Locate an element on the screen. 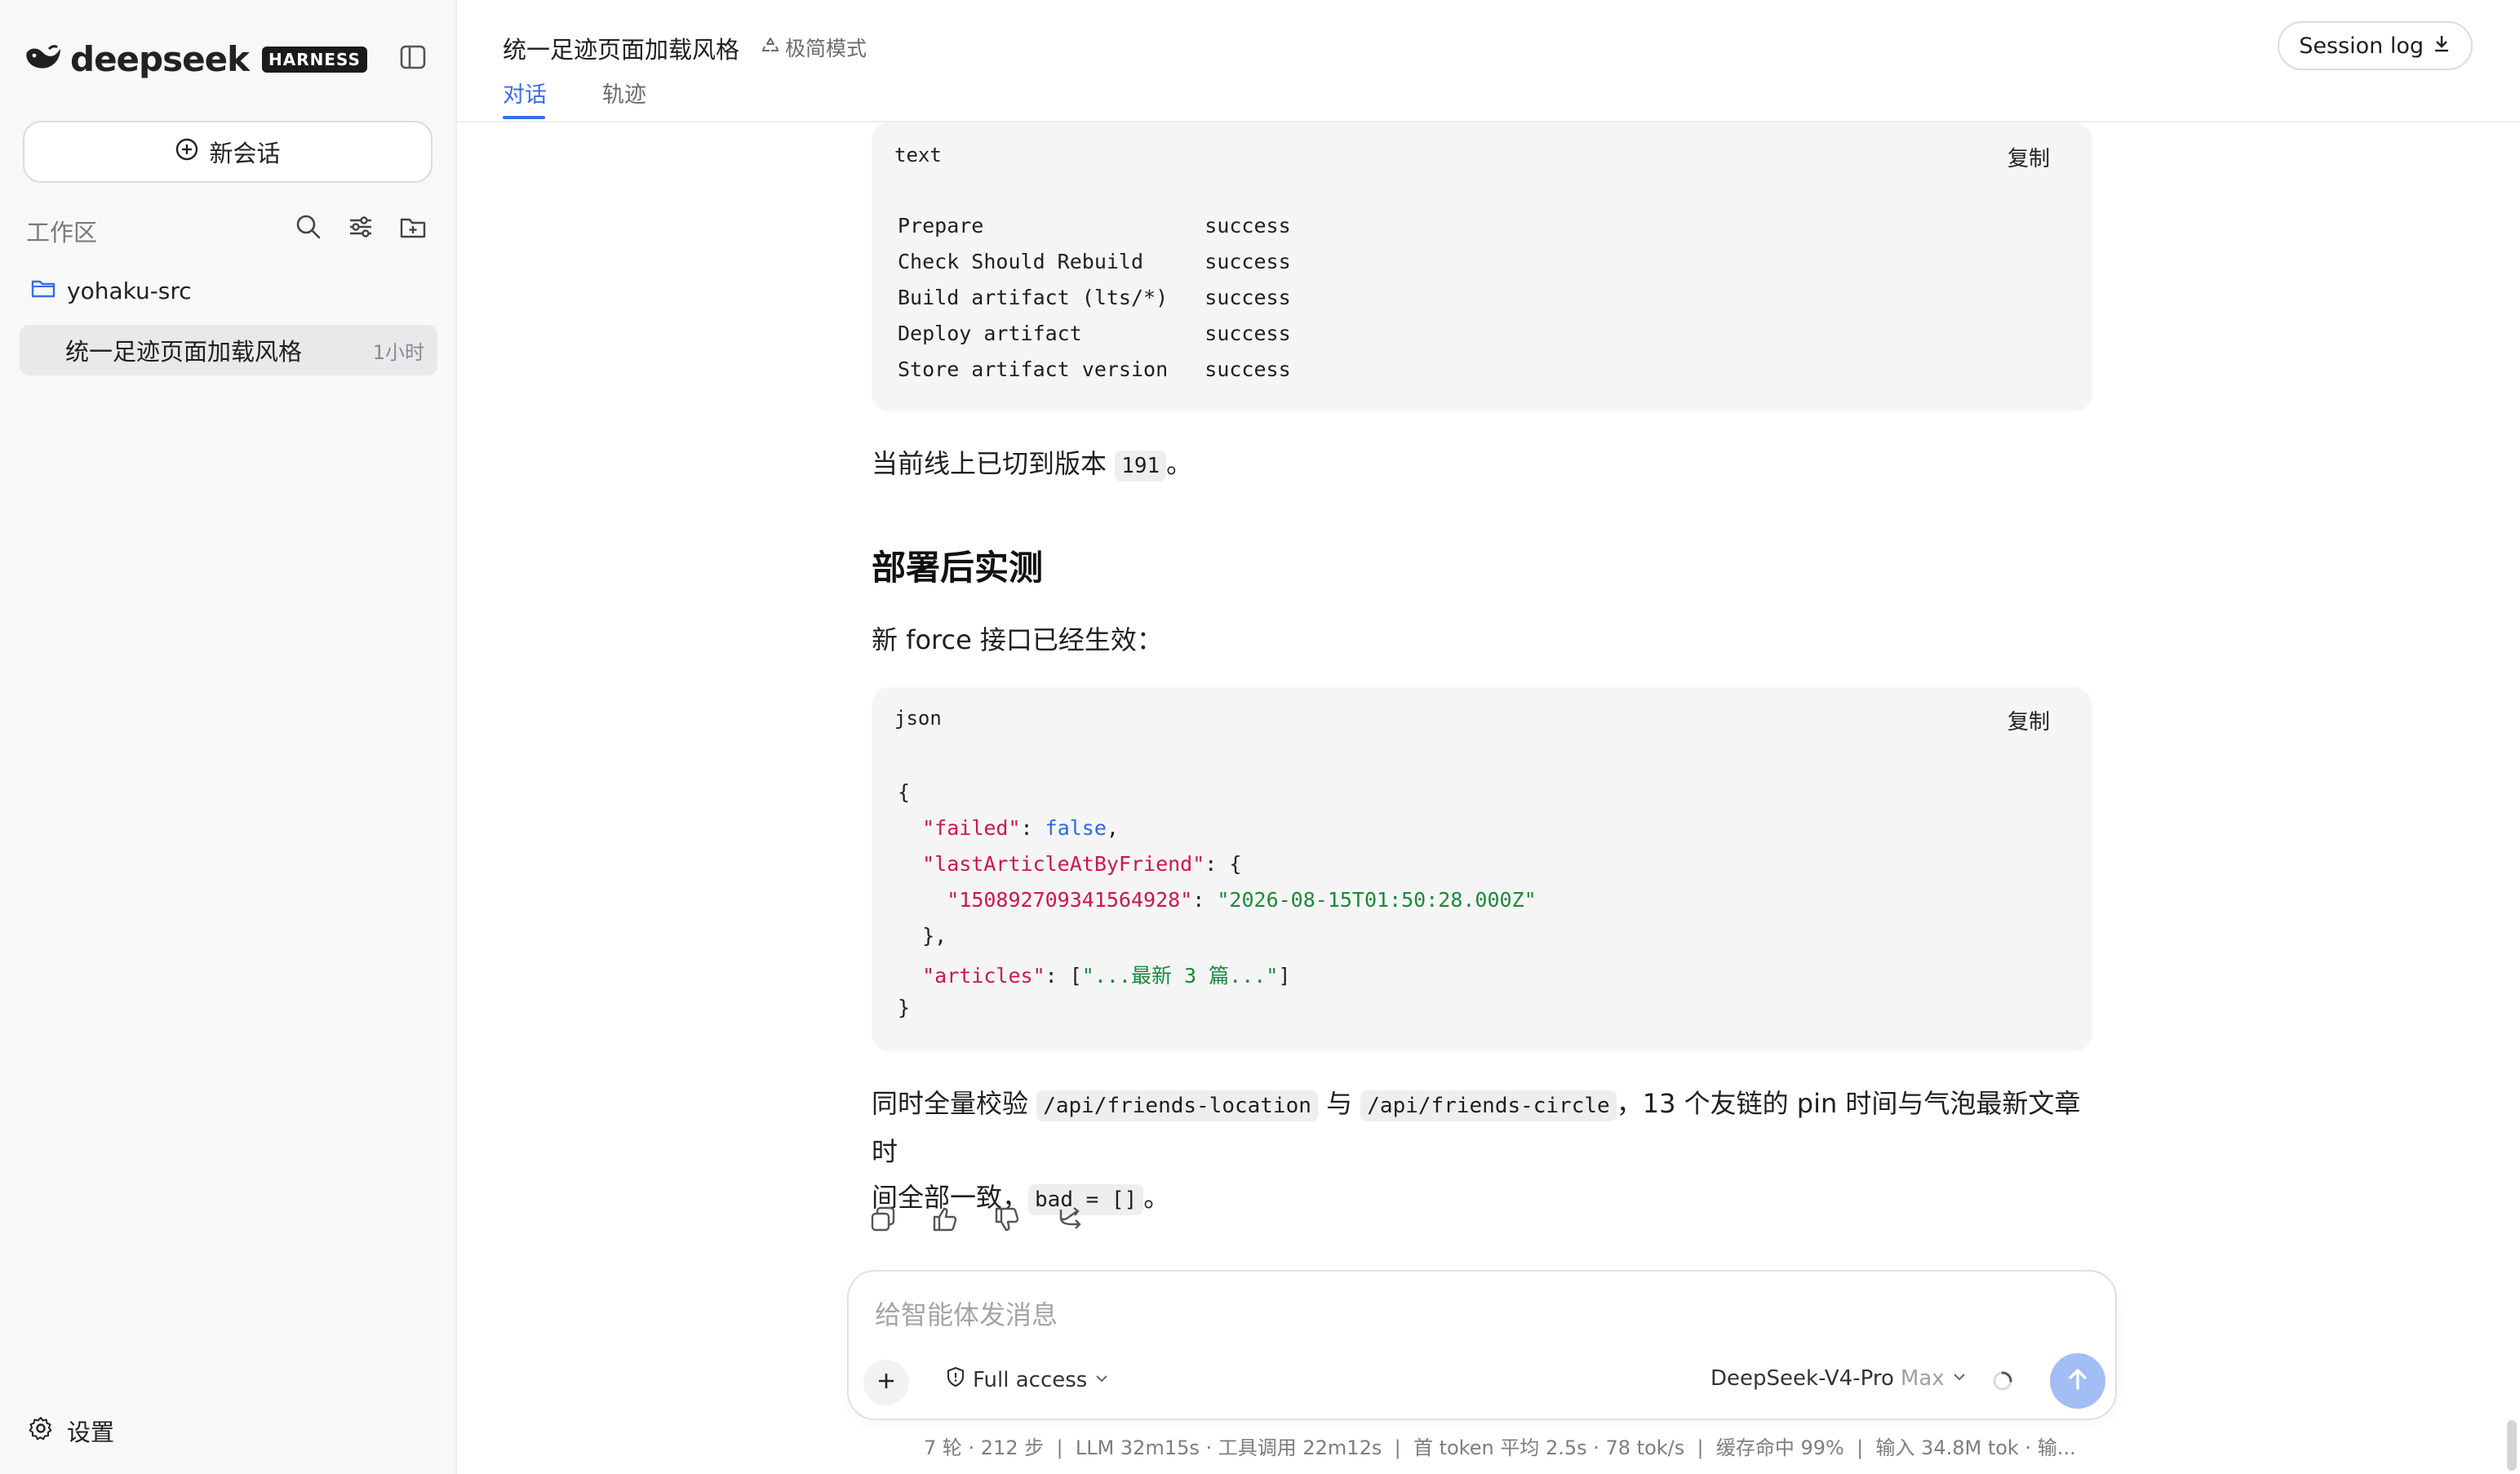 The width and height of the screenshot is (2520, 1474). access-level-label: Full access is located at coordinates (1031, 1379).